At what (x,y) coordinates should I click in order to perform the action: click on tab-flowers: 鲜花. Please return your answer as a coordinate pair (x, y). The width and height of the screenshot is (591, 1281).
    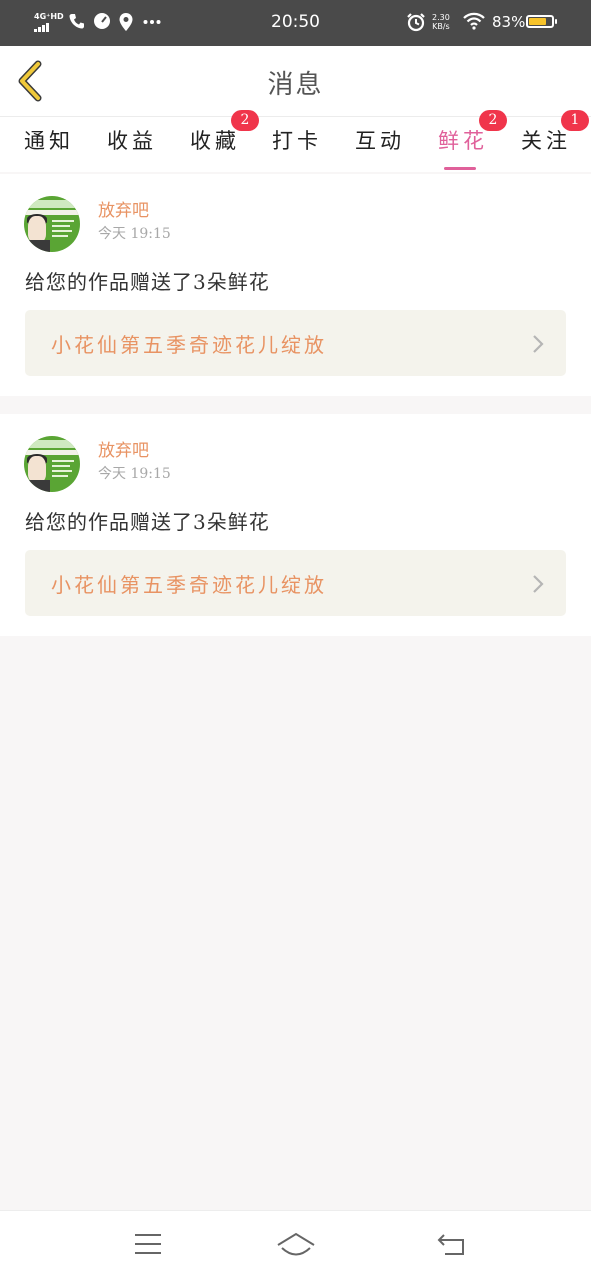
    Looking at the image, I should click on (463, 147).